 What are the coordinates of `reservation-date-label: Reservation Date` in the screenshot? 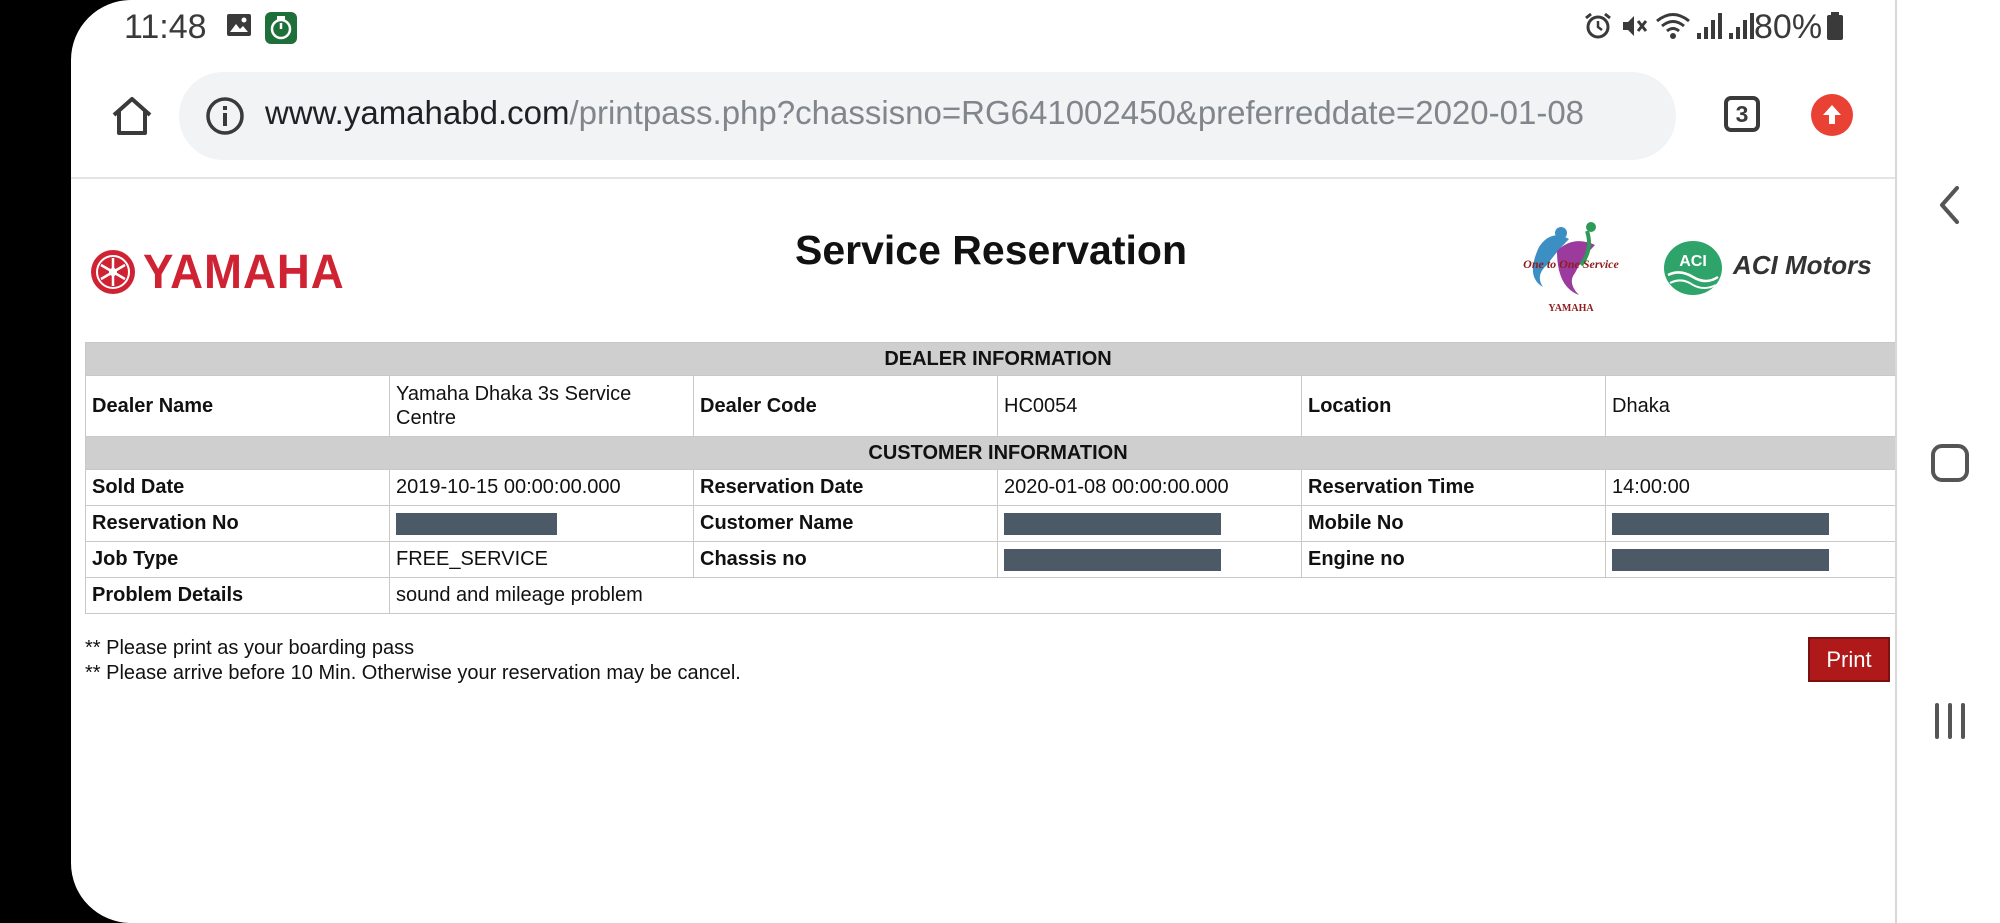 It's located at (845, 487).